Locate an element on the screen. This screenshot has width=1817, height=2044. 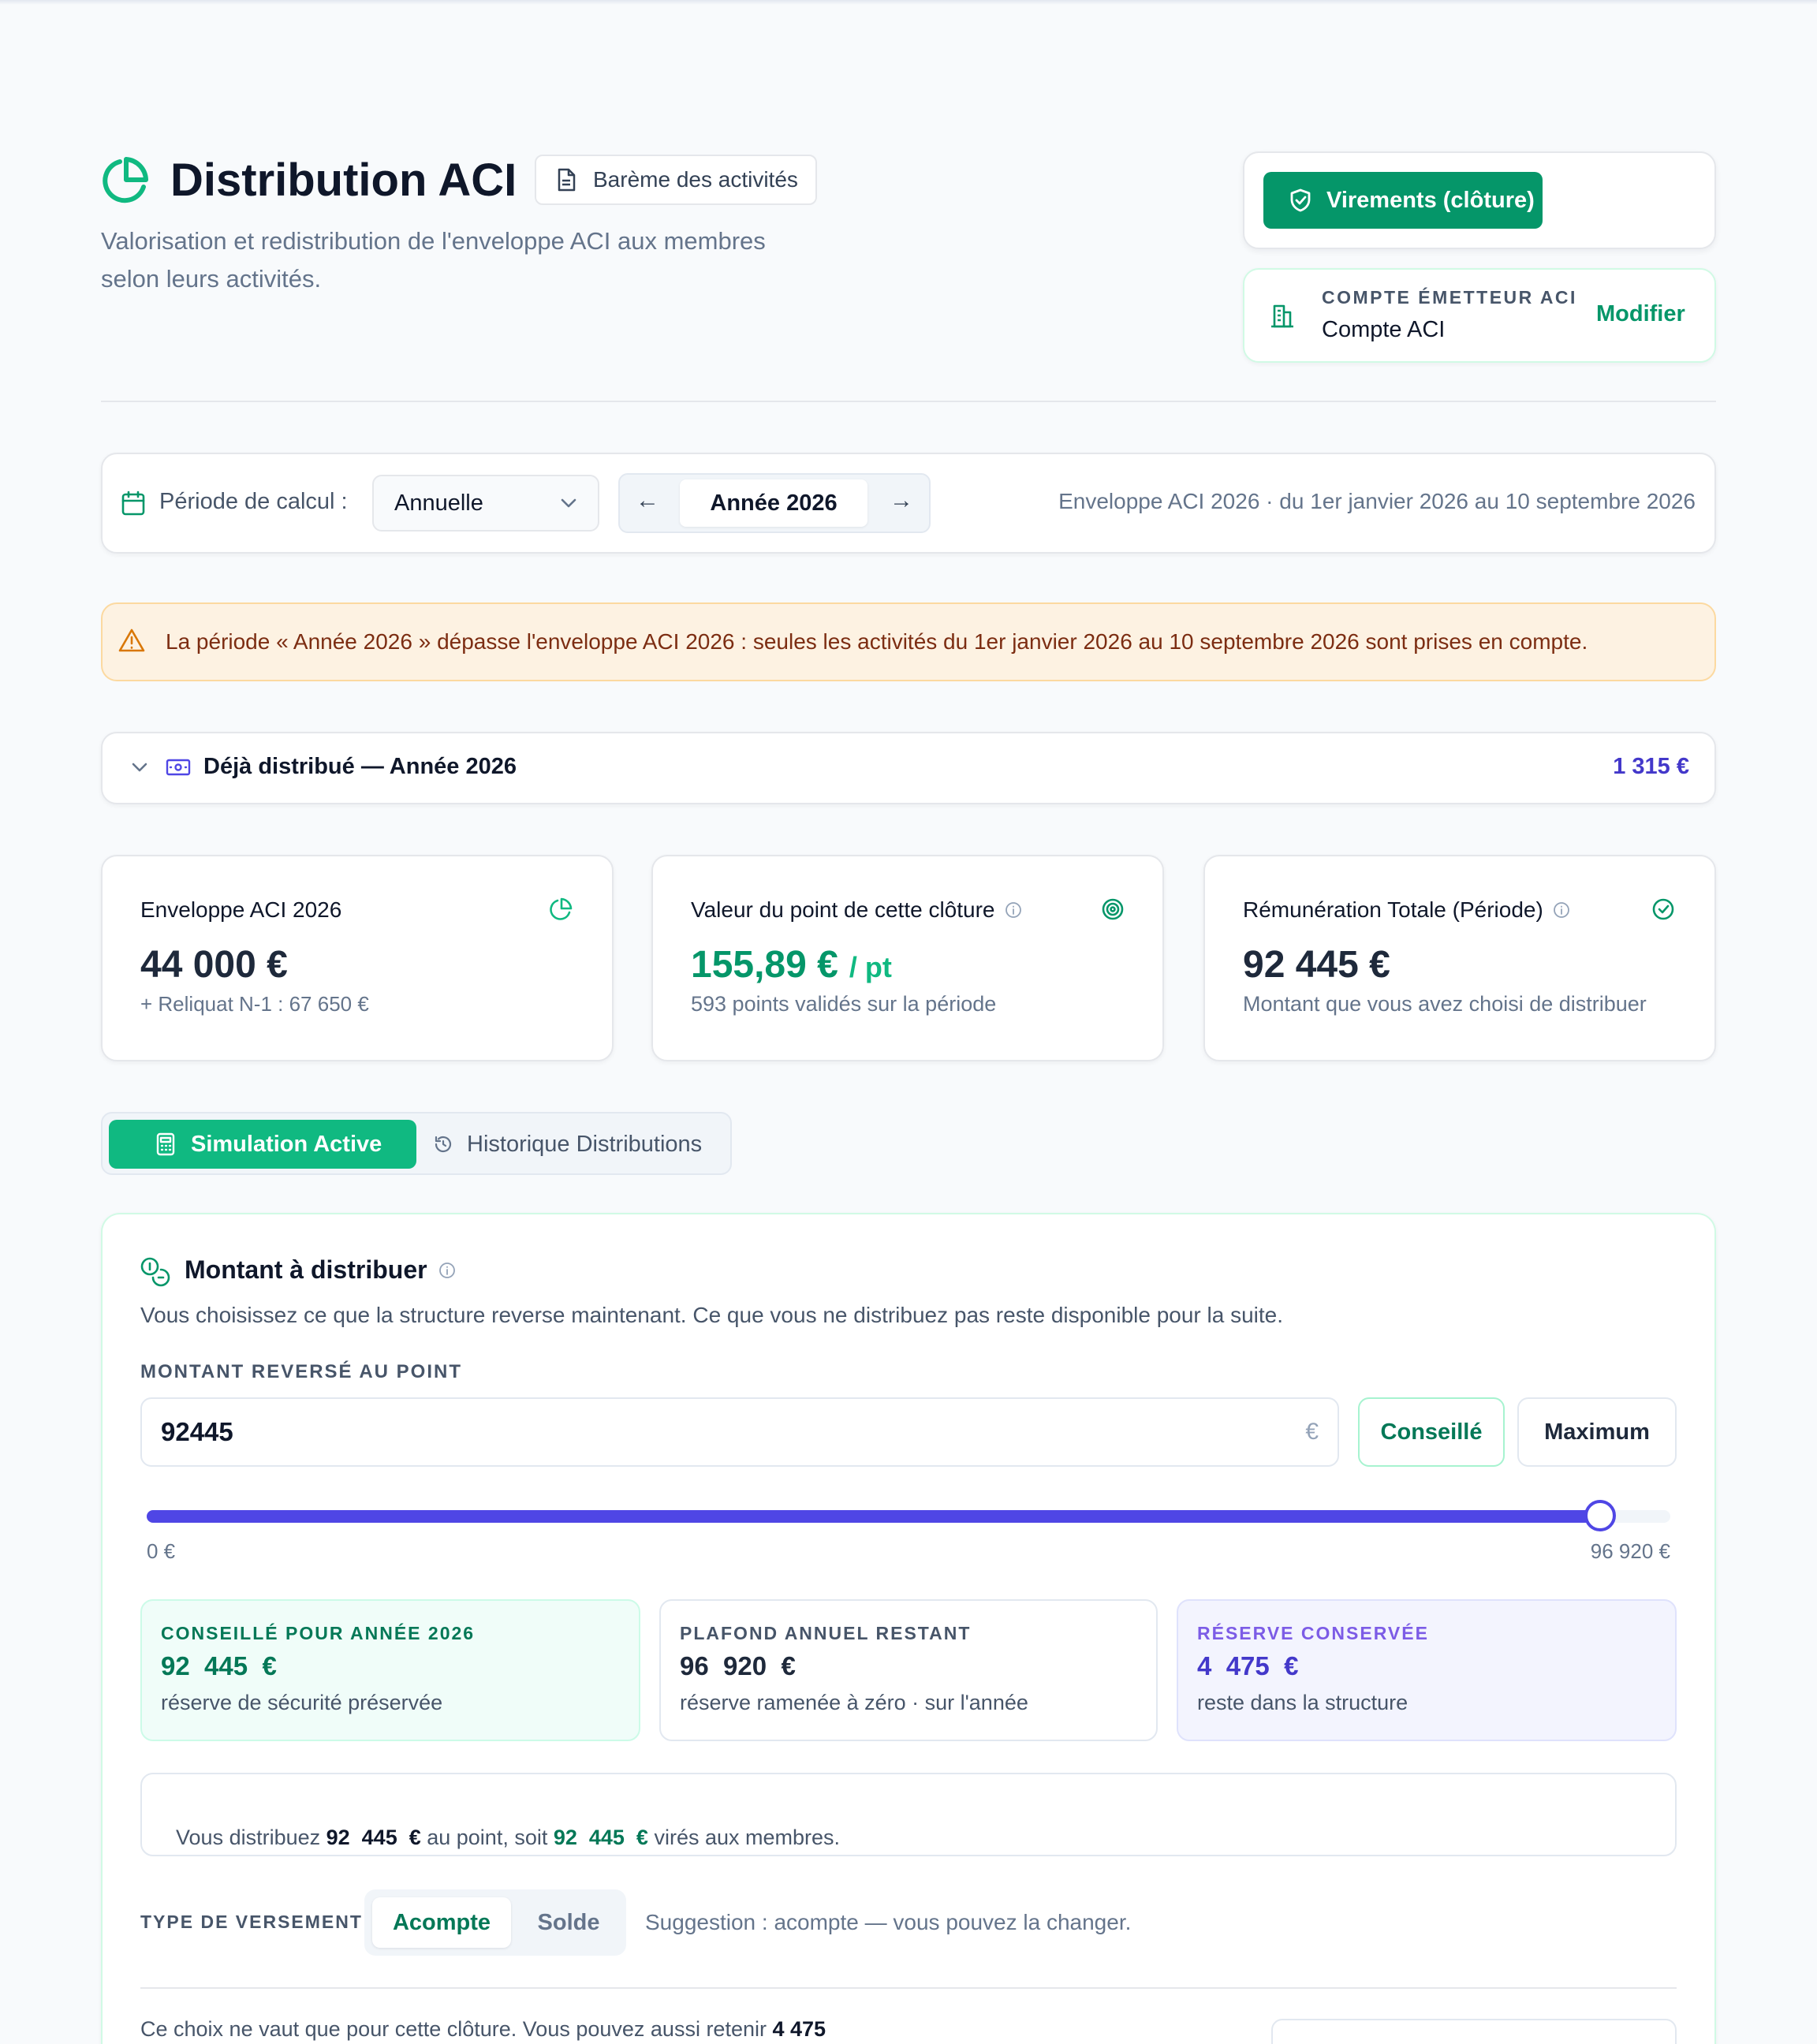
tab-simulation-active: Simulation Active is located at coordinates (262, 1144).